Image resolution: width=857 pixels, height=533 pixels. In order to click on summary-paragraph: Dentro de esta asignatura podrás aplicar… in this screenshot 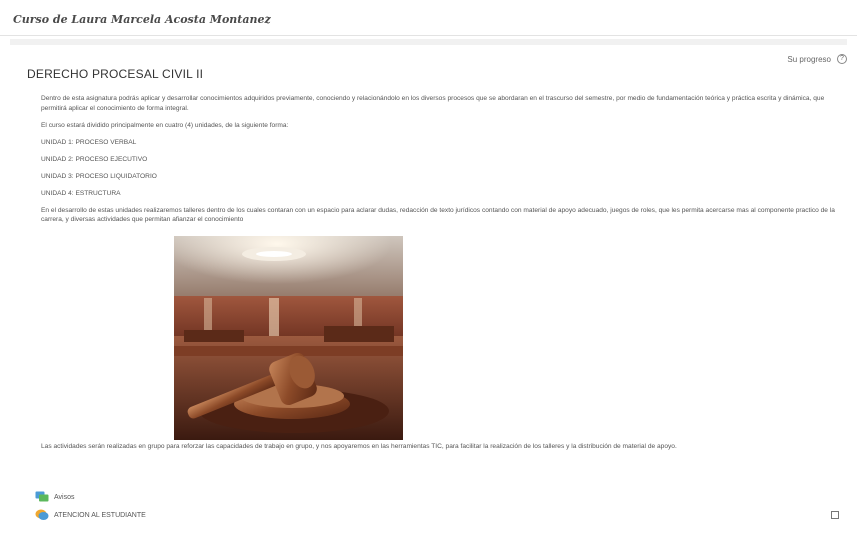, I will do `click(433, 103)`.